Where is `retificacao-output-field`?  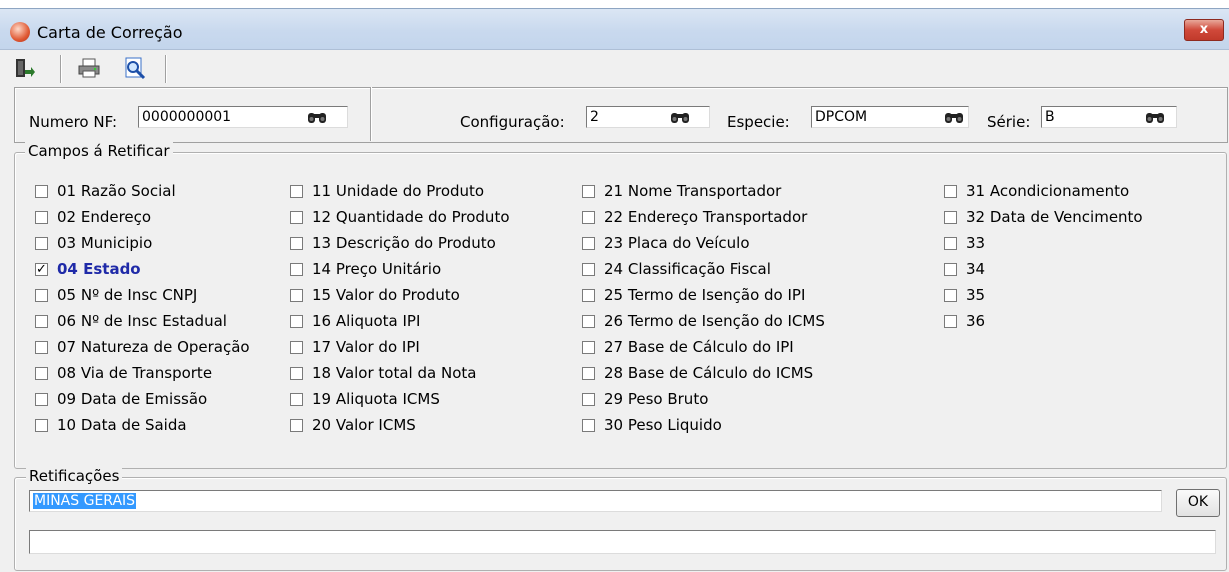
retificacao-output-field is located at coordinates (622, 542).